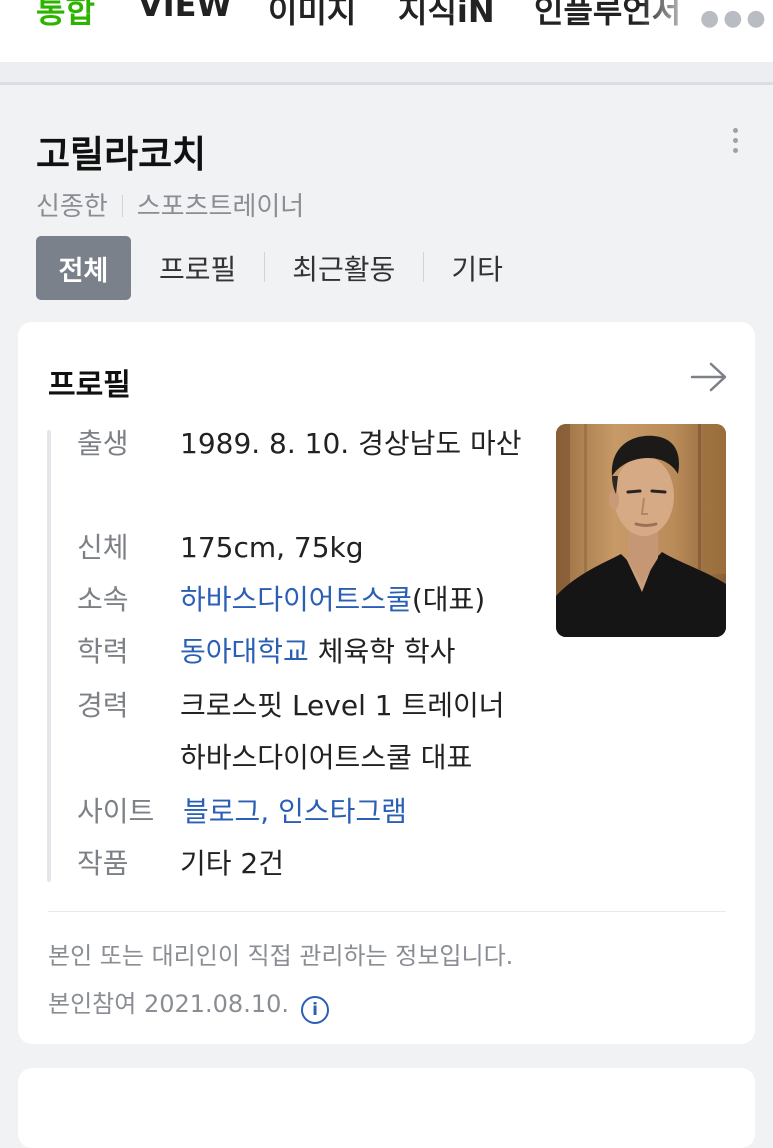 This screenshot has height=1148, width=773. Describe the element at coordinates (197, 268) in the screenshot. I see `chip-profile: 프로필` at that location.